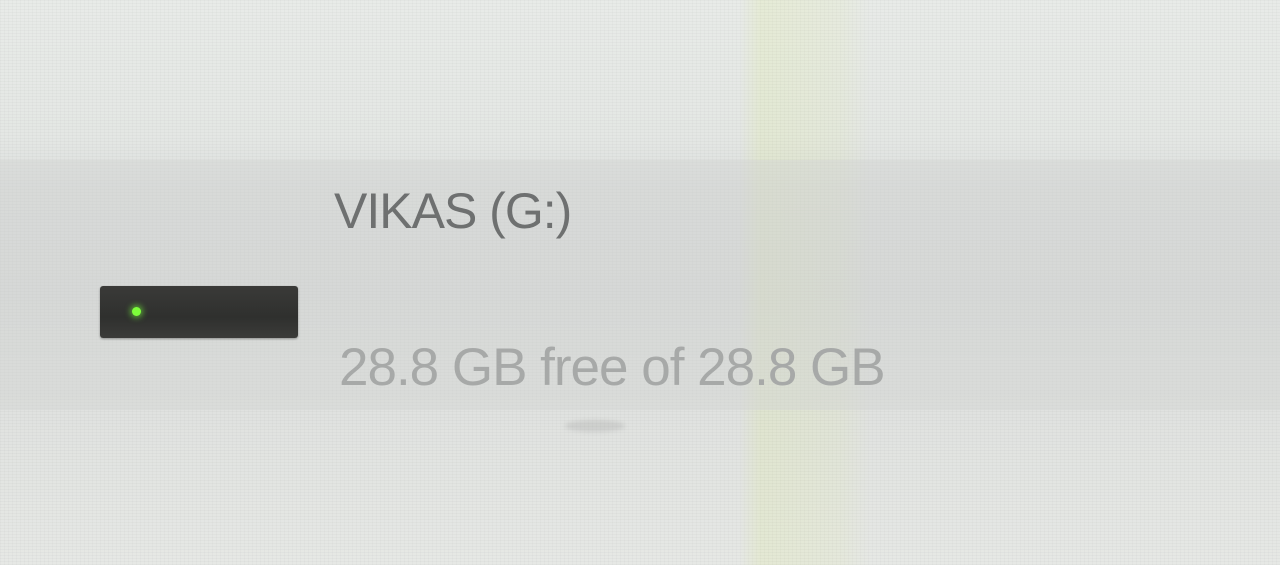 The height and width of the screenshot is (565, 1280). What do you see at coordinates (612, 367) in the screenshot?
I see `drive-capacity-text: 28.8 GB free of 28.8 GB` at bounding box center [612, 367].